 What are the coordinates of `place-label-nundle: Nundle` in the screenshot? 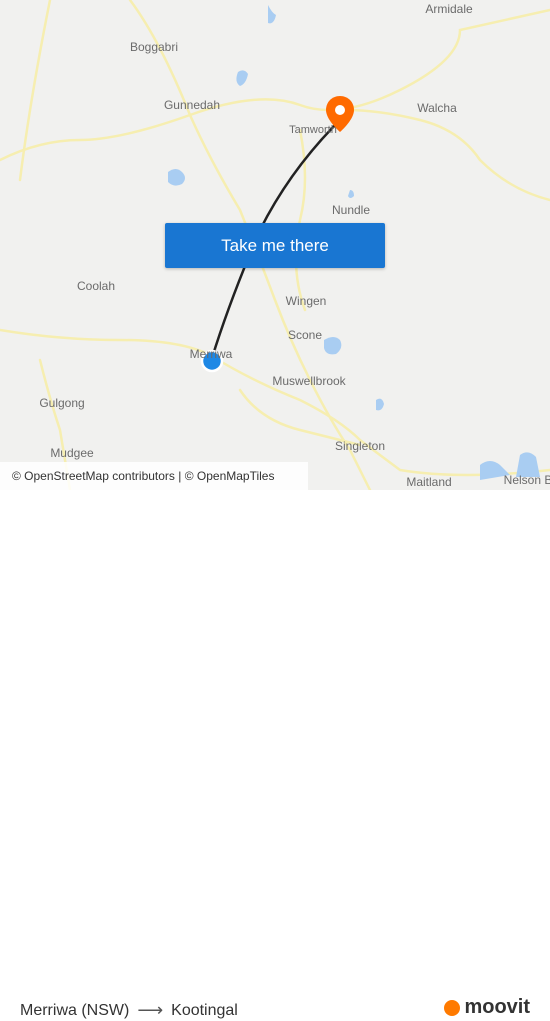 It's located at (351, 210).